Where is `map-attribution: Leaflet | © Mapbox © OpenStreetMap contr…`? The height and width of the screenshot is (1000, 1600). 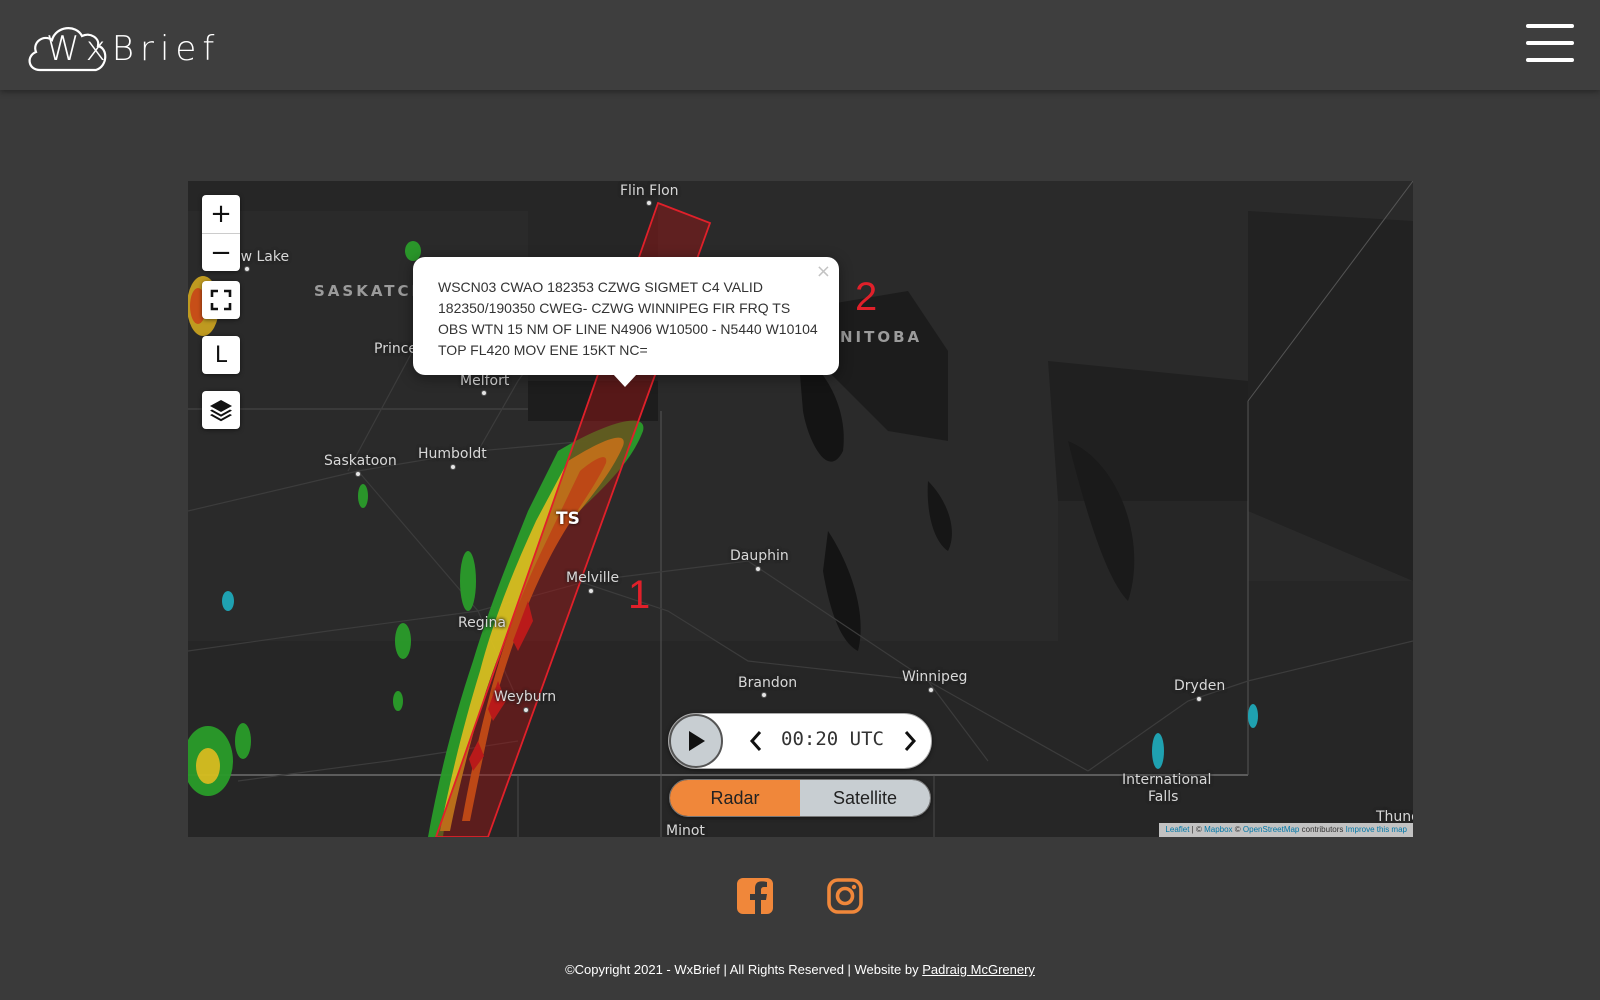
map-attribution: Leaflet | © Mapbox © OpenStreetMap contr… is located at coordinates (1286, 830).